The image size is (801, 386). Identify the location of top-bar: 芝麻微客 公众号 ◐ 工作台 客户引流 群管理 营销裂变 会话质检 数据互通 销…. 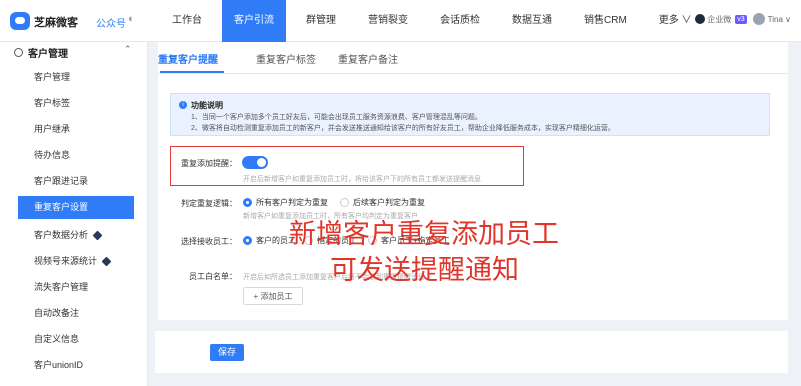
(400, 21).